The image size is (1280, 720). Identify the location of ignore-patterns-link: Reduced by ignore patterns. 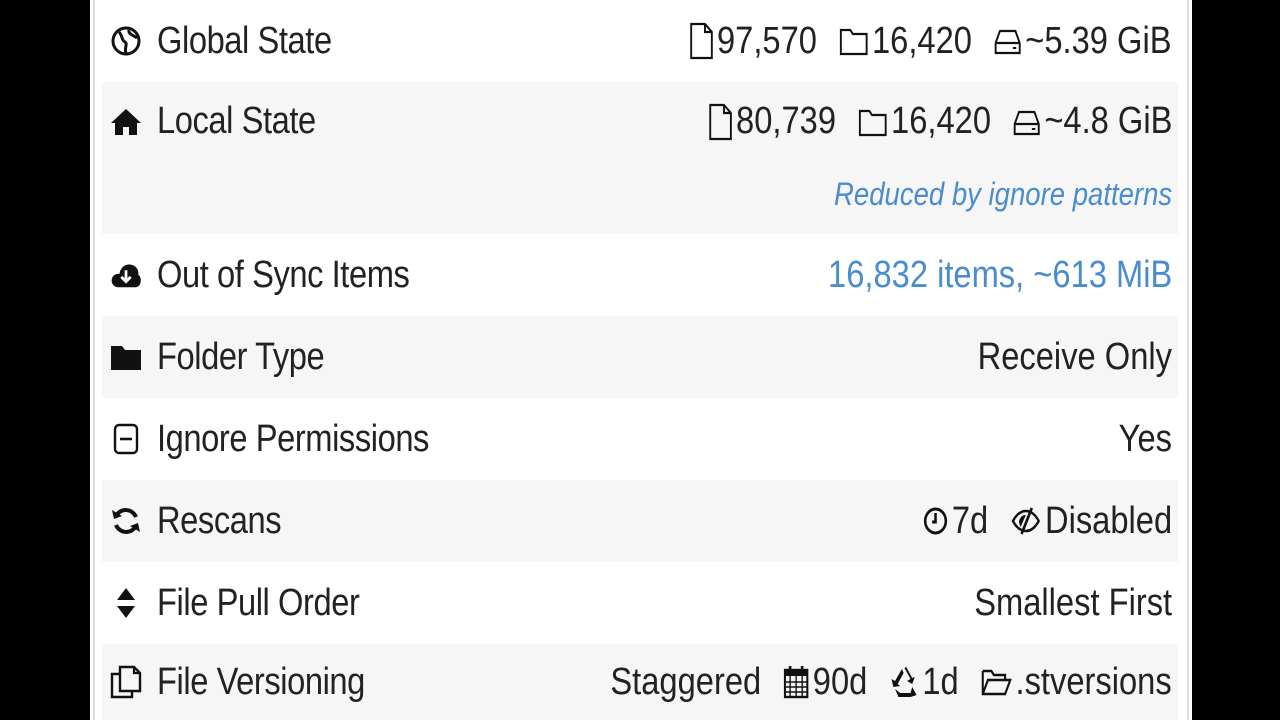
(1003, 194).